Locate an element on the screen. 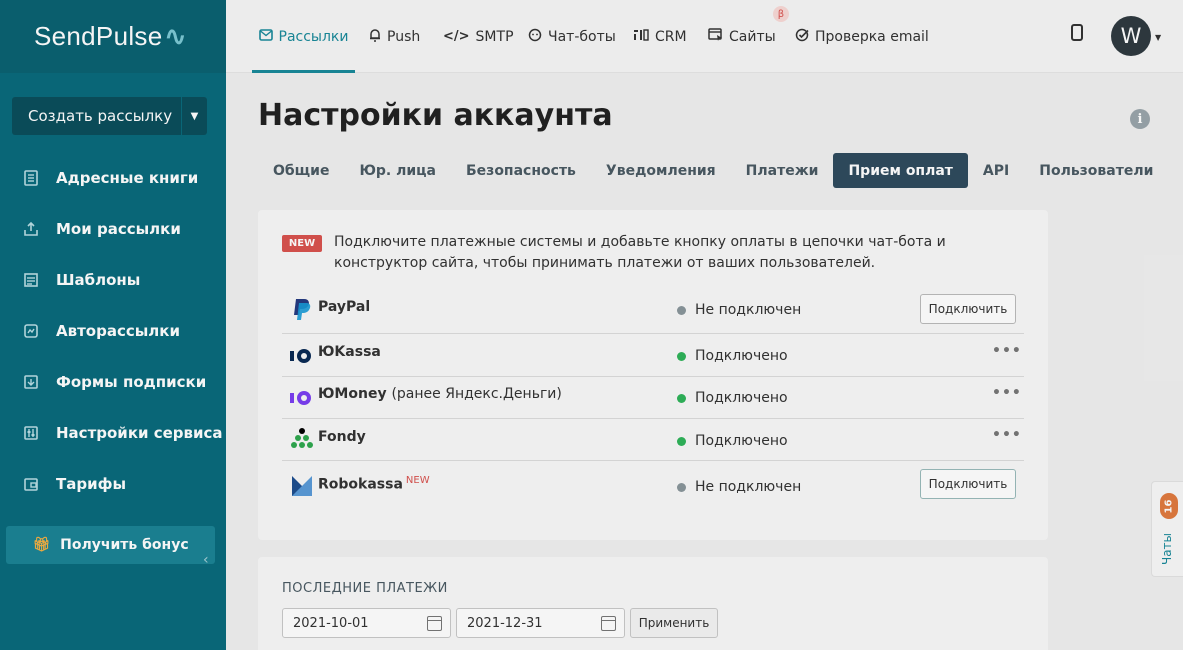 This screenshot has height=650, width=1183. payment-row-paypal: PayPal Не подключен Подключить is located at coordinates (653, 312).